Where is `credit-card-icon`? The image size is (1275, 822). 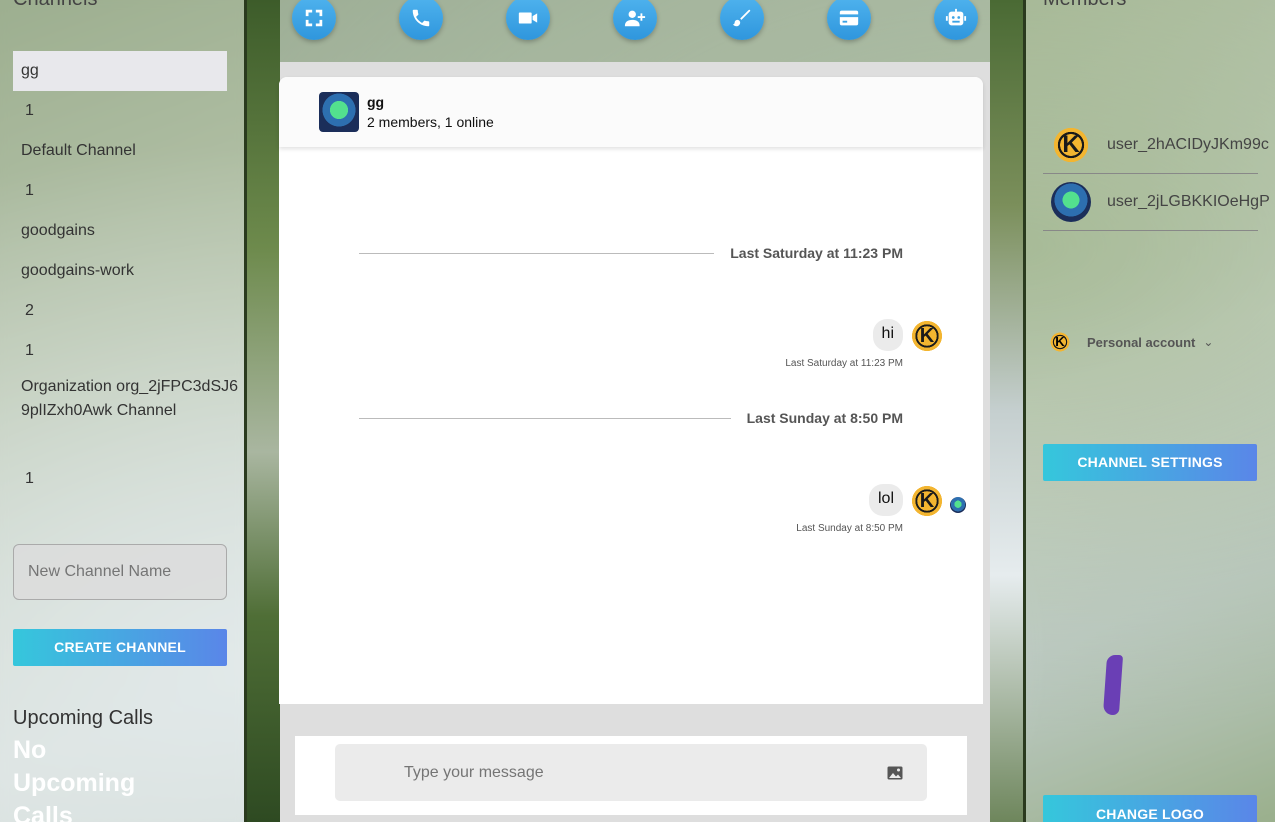
credit-card-icon is located at coordinates (849, 18).